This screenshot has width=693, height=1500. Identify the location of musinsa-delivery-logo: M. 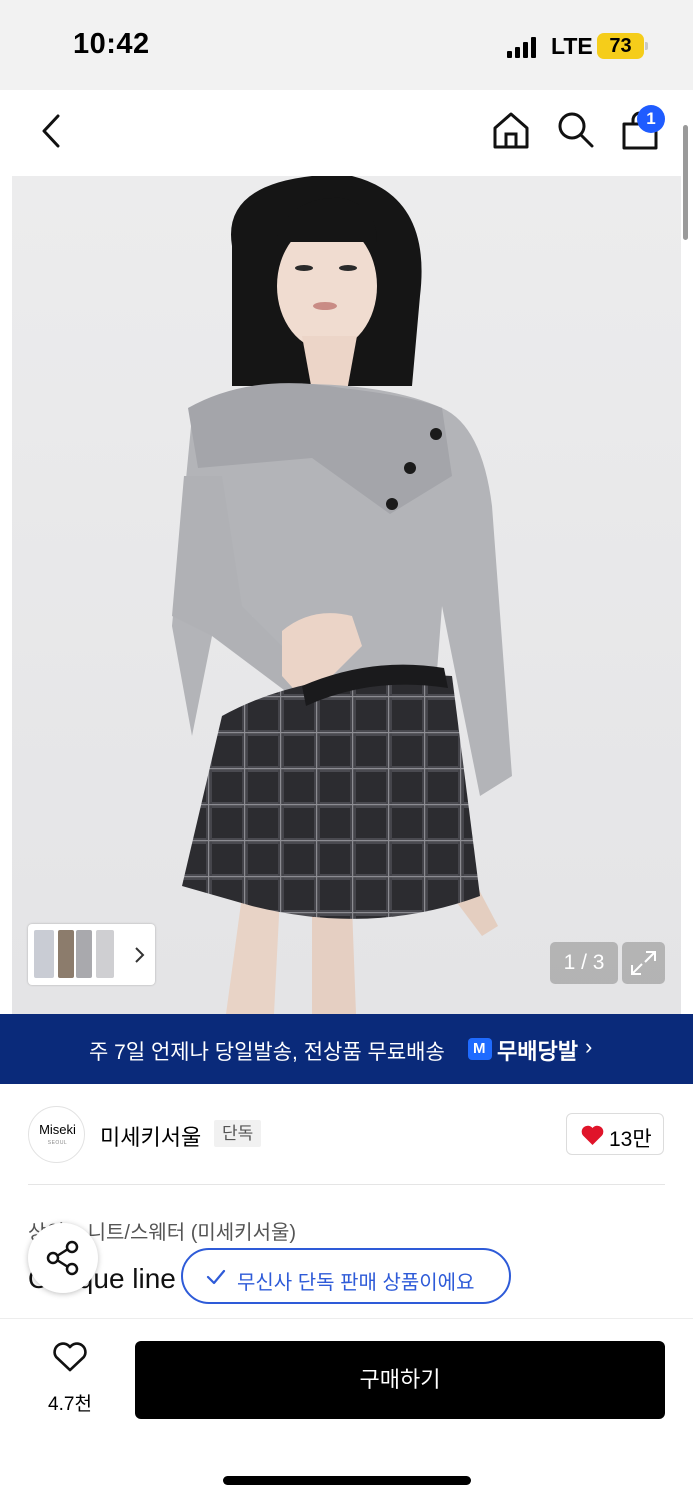
(480, 1049).